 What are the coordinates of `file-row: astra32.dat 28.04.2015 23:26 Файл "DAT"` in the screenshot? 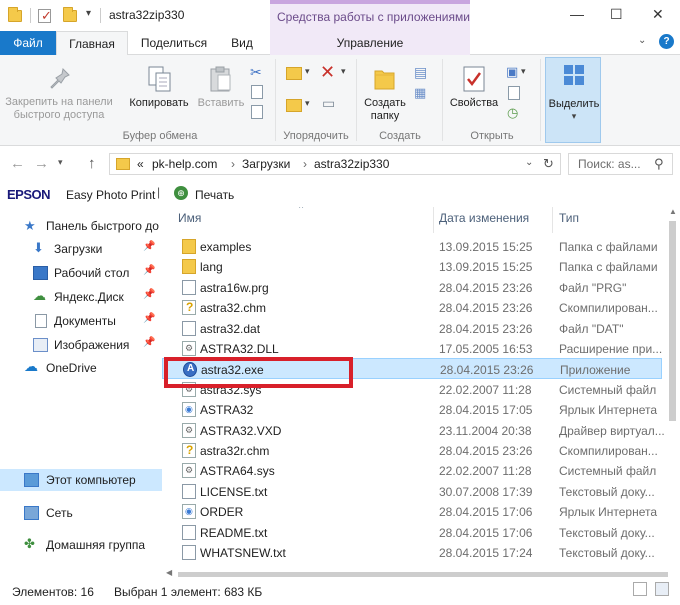 It's located at (412, 328).